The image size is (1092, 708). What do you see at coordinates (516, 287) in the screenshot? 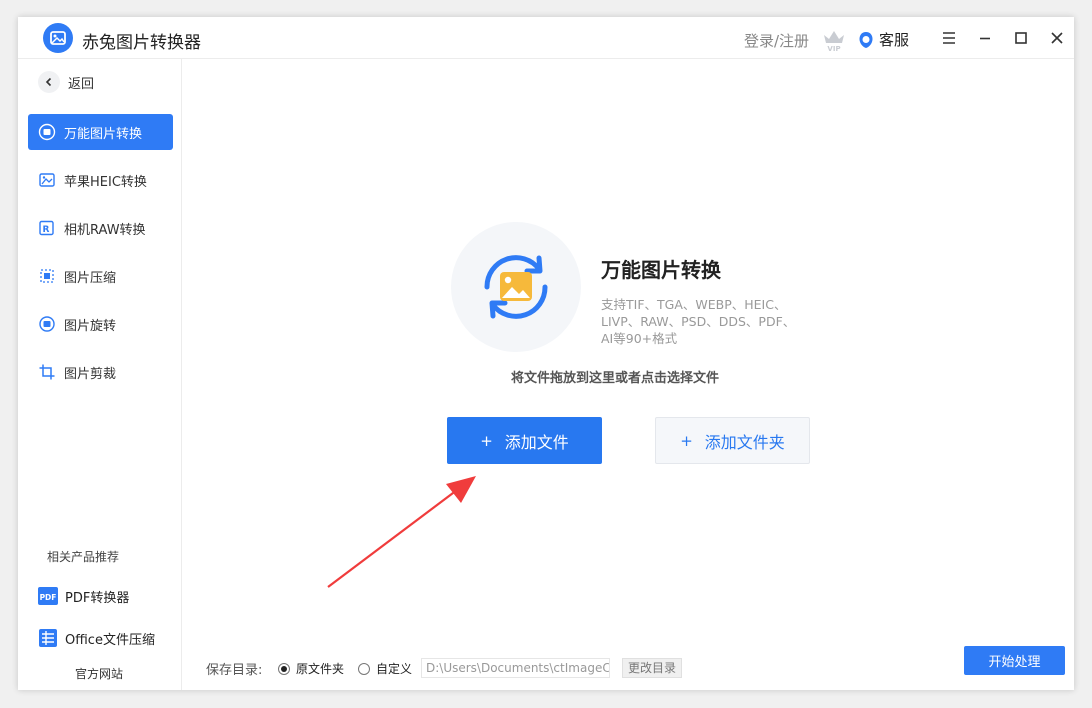
I see `image-convert-icon` at bounding box center [516, 287].